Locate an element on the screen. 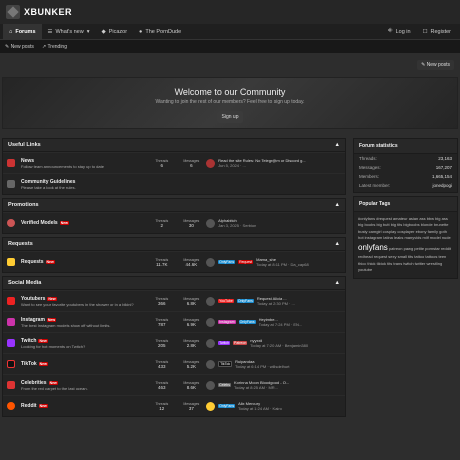 The image size is (460, 460). header: XBUNKER is located at coordinates (230, 12).